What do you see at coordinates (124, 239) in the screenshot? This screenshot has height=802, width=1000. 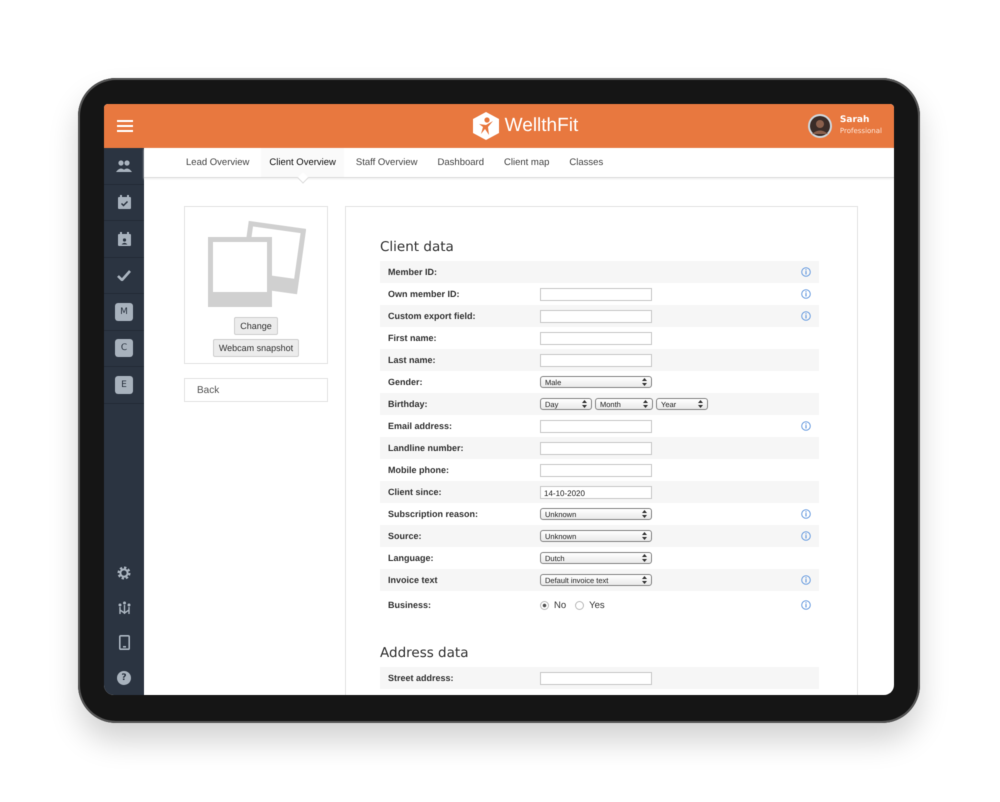 I see `calendar-person-icon` at bounding box center [124, 239].